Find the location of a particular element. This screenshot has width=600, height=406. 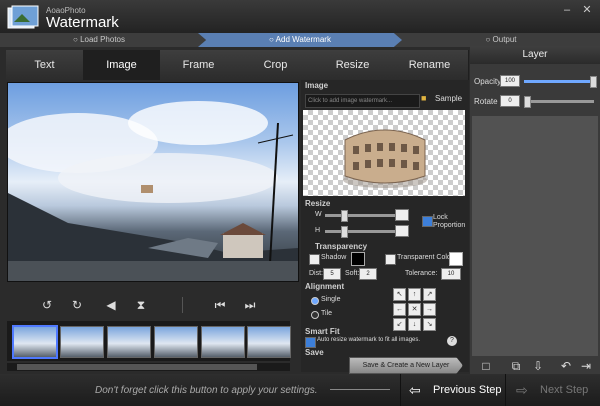

tab-crop: Crop is located at coordinates (276, 65).